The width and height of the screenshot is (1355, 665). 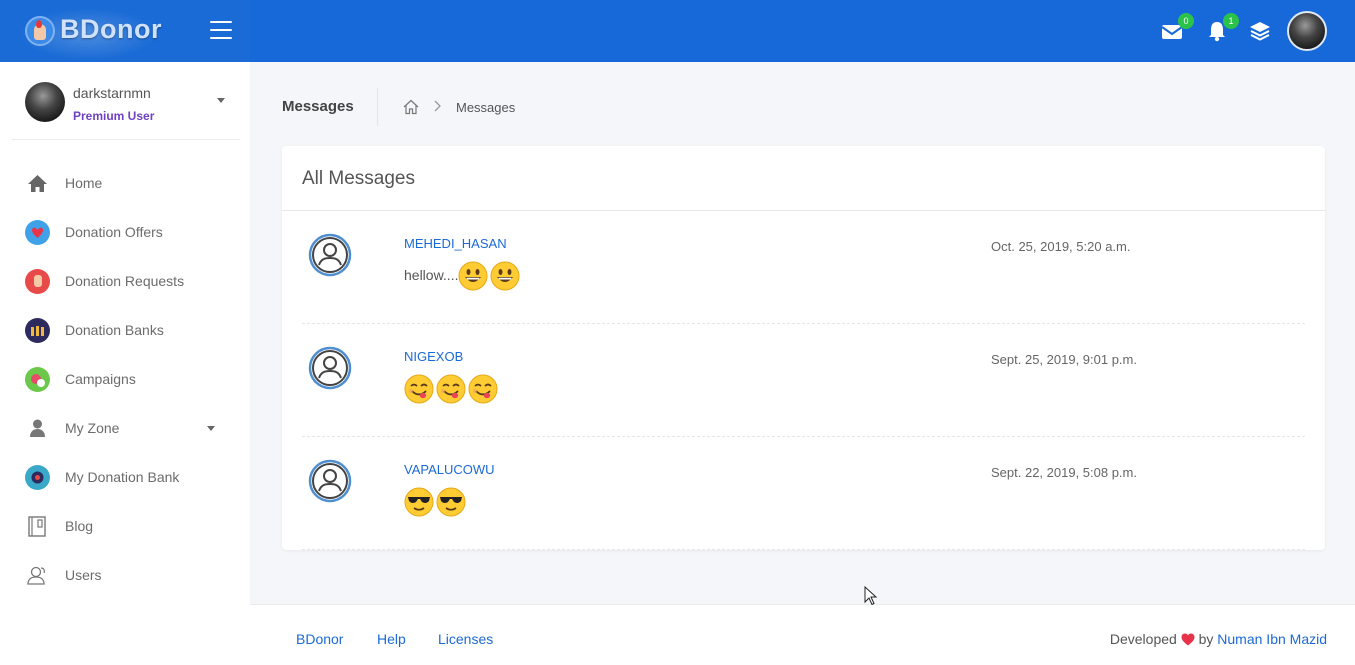 What do you see at coordinates (677, 31) in the screenshot?
I see `top-navbar: BDonor 0 1` at bounding box center [677, 31].